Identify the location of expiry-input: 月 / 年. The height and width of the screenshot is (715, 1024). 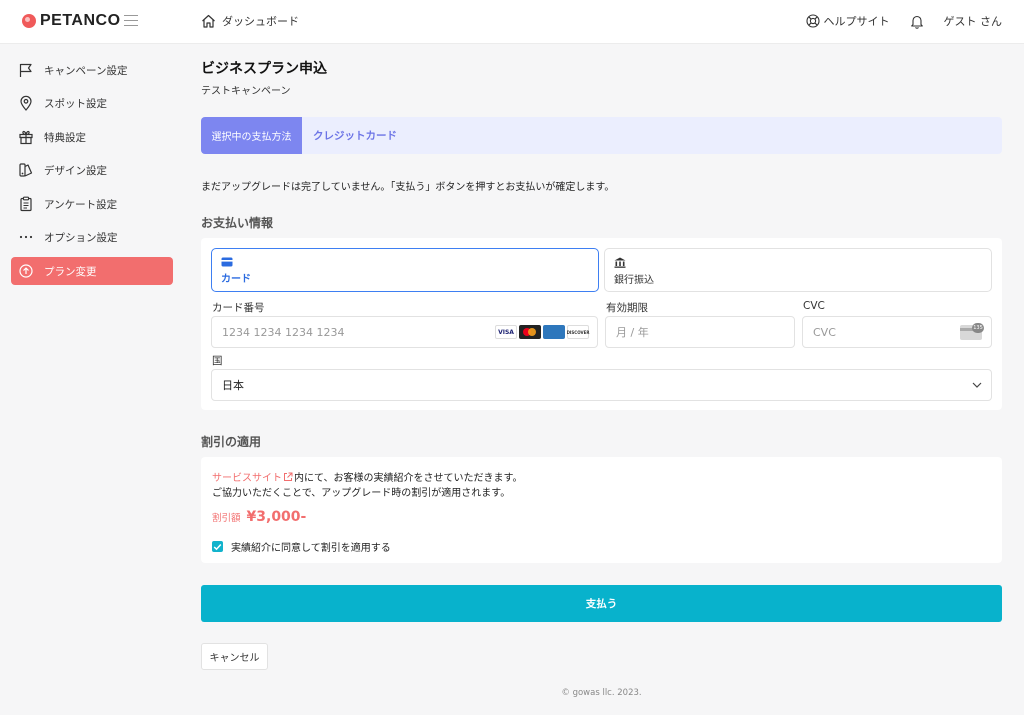
(700, 332).